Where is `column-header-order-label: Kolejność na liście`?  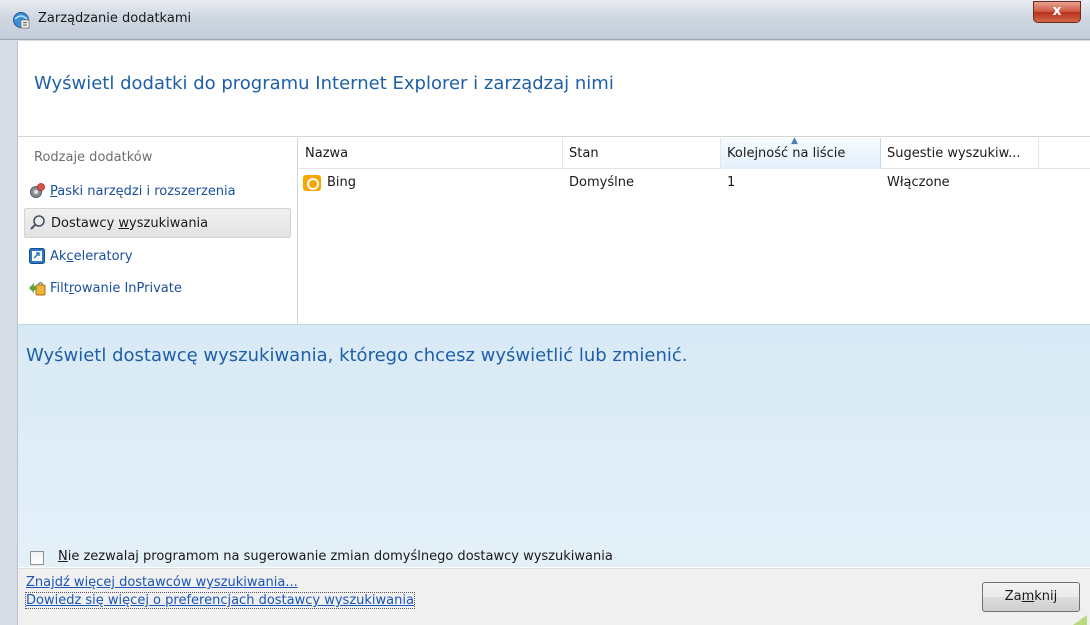 column-header-order-label: Kolejność na liście is located at coordinates (786, 153).